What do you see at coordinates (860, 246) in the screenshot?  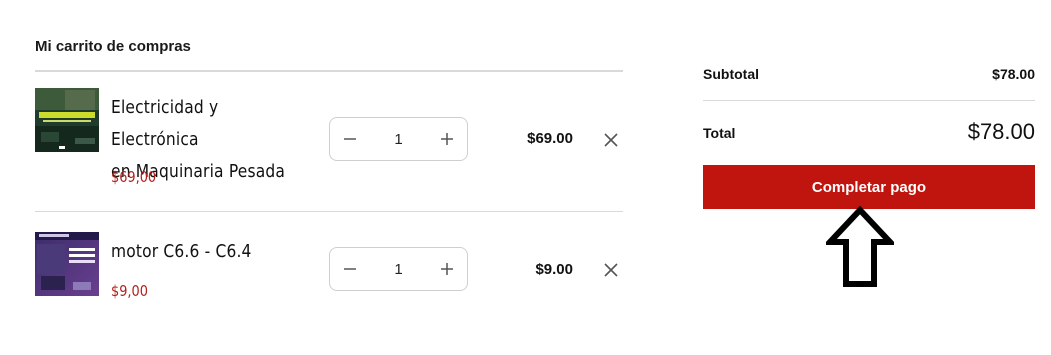 I see `up-arrow-icon` at bounding box center [860, 246].